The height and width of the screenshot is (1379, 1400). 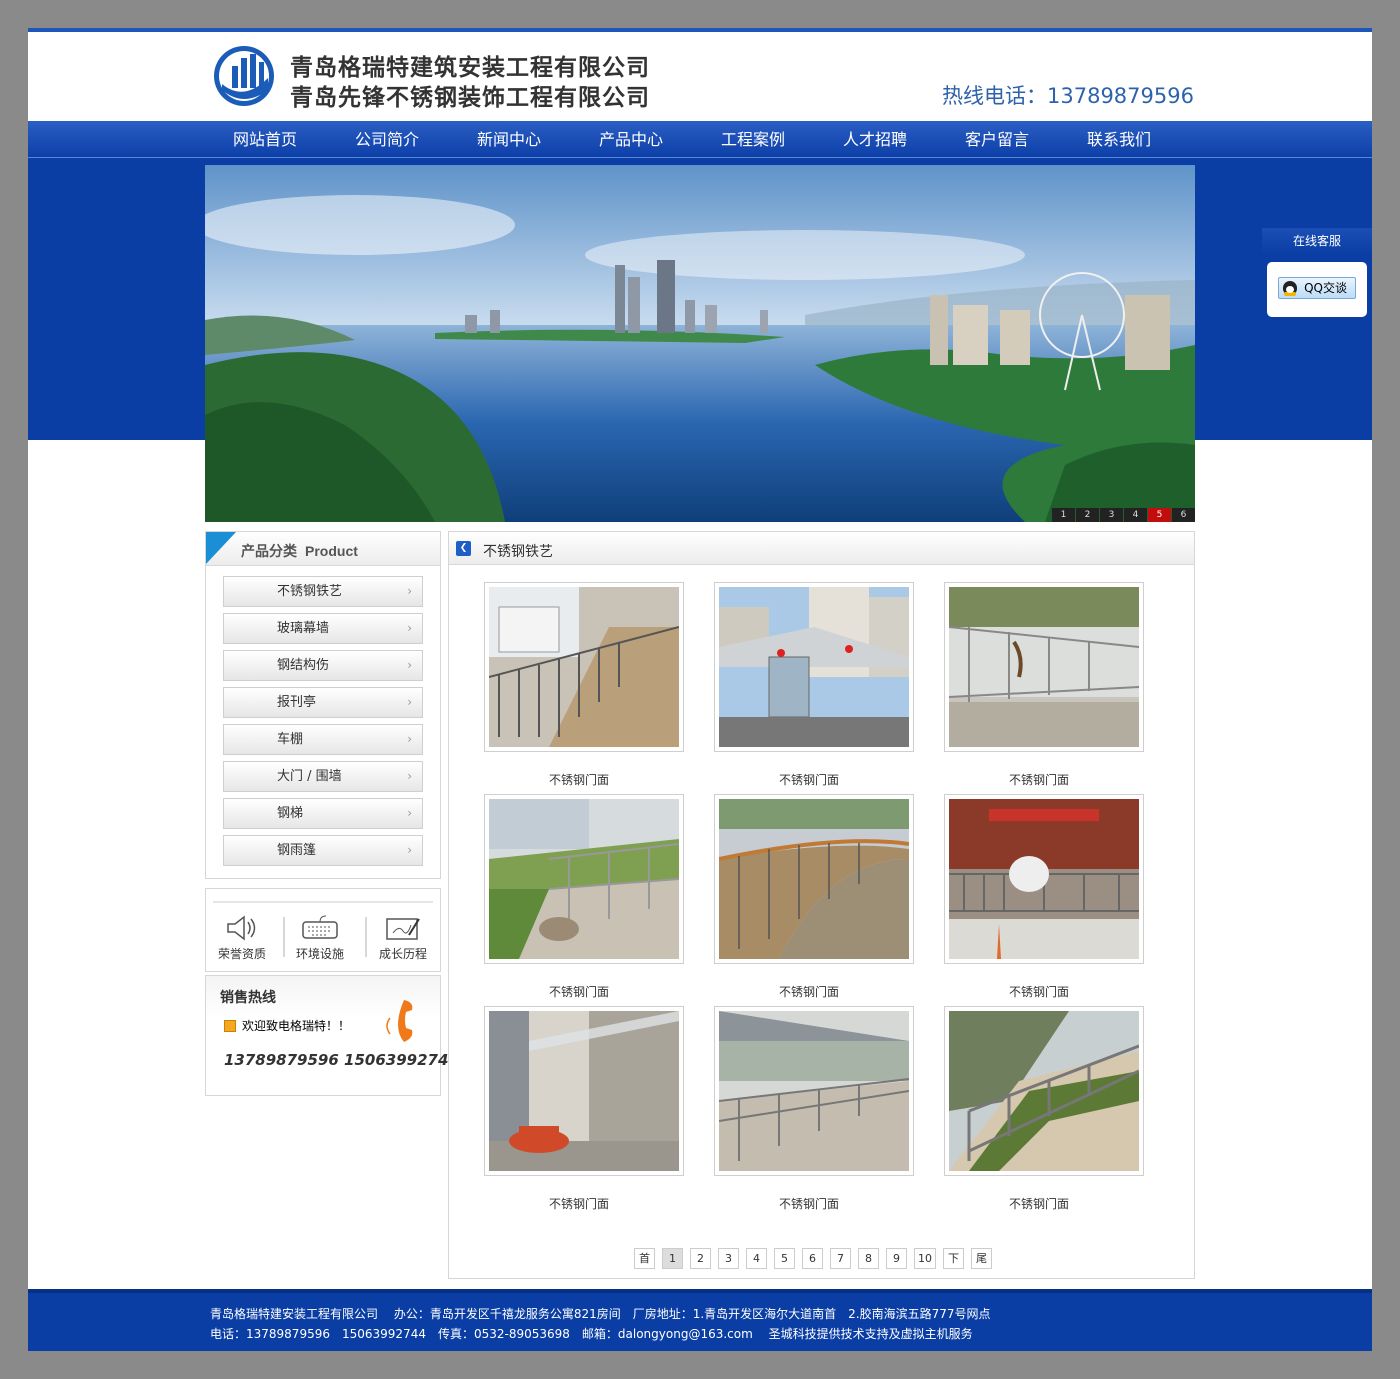 I want to click on qq-chat-button: QQ交谈, so click(x=1317, y=288).